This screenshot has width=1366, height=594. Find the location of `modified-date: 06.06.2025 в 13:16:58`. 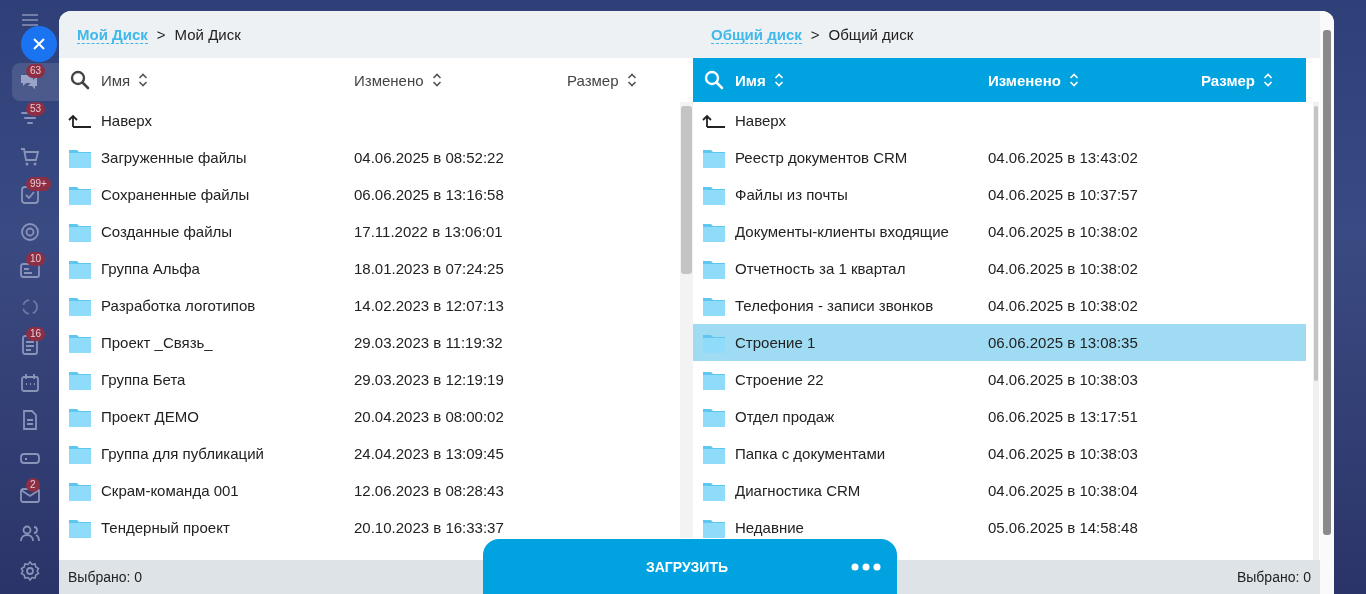

modified-date: 06.06.2025 в 13:16:58 is located at coordinates (429, 194).